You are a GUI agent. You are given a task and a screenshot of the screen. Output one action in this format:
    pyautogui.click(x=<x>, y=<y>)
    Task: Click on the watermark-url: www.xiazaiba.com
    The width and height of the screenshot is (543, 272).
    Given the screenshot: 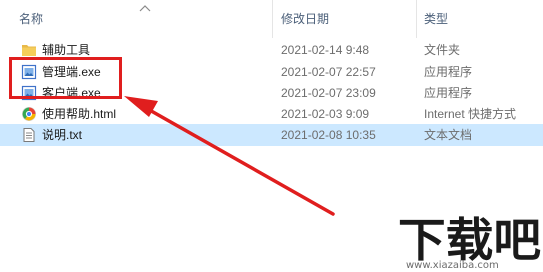 What is the action you would take?
    pyautogui.click(x=452, y=265)
    